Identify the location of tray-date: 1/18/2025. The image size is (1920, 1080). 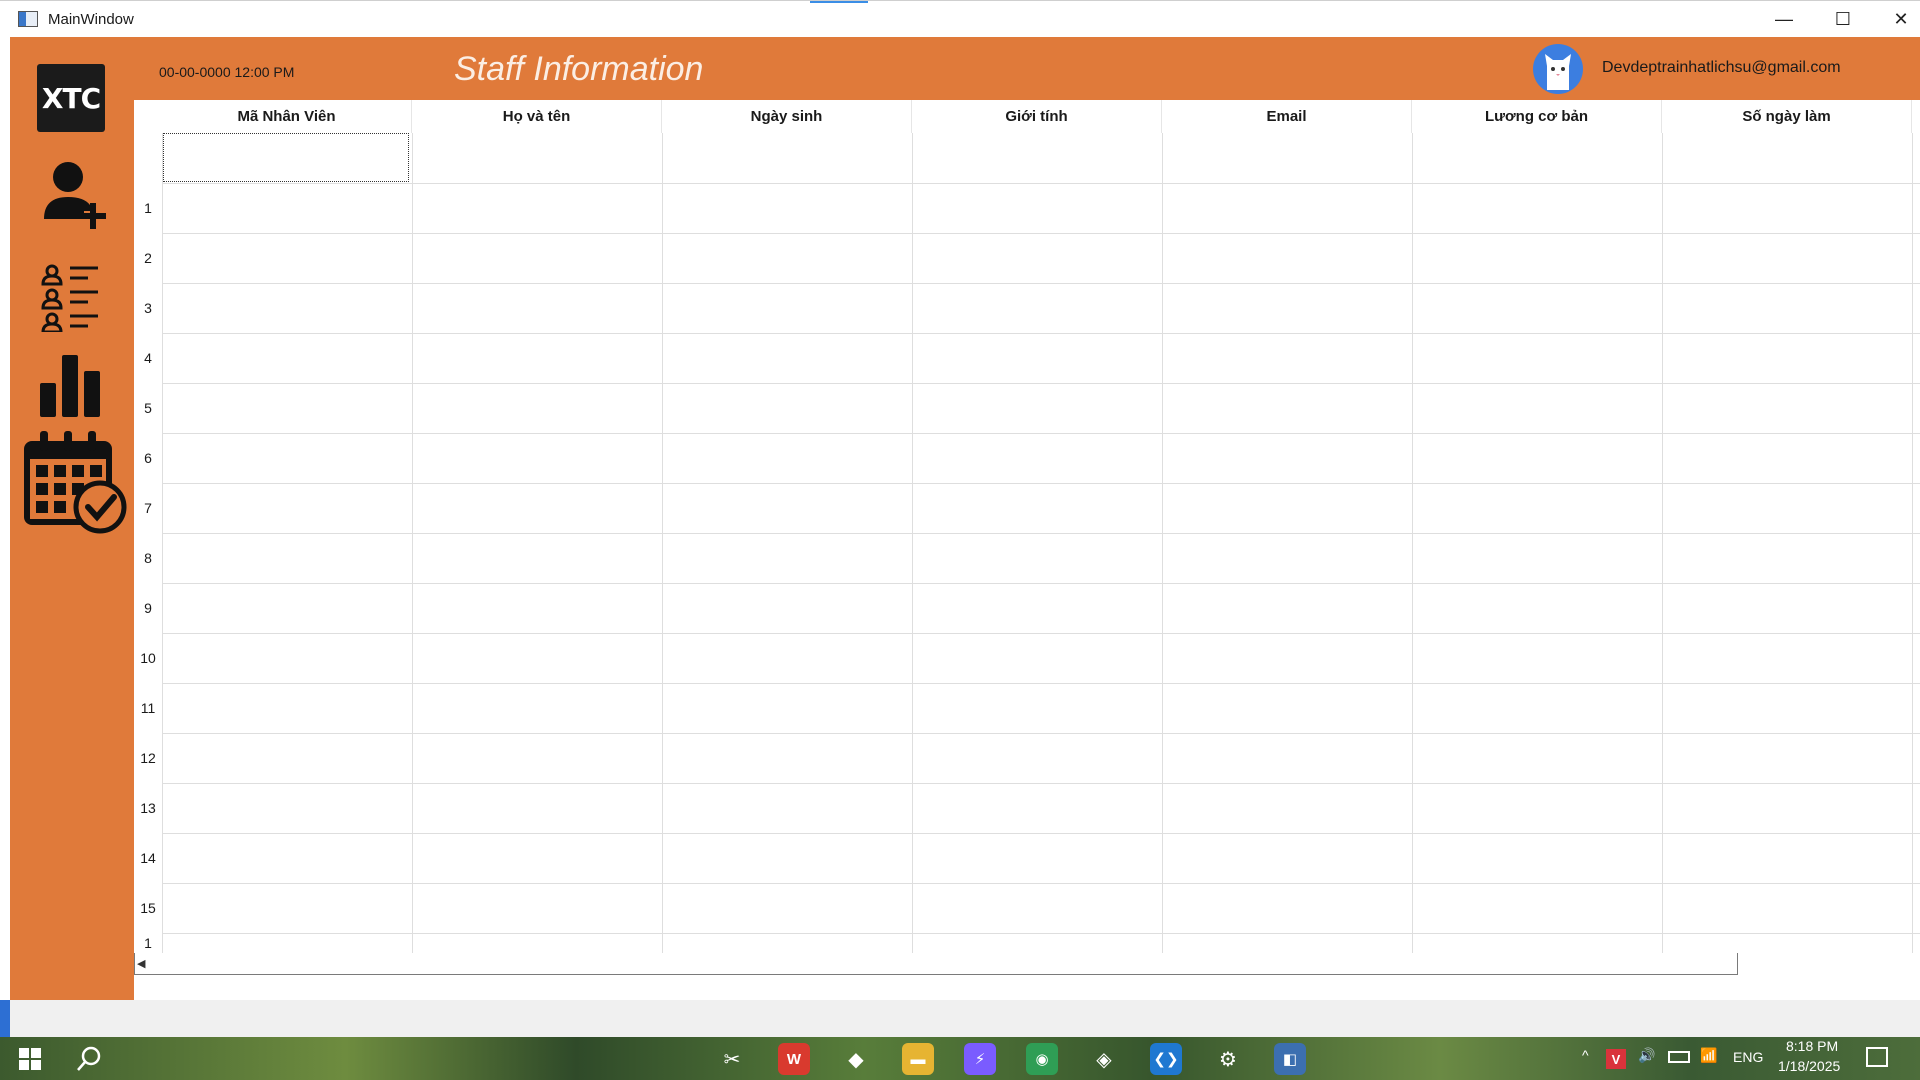
(1809, 1066).